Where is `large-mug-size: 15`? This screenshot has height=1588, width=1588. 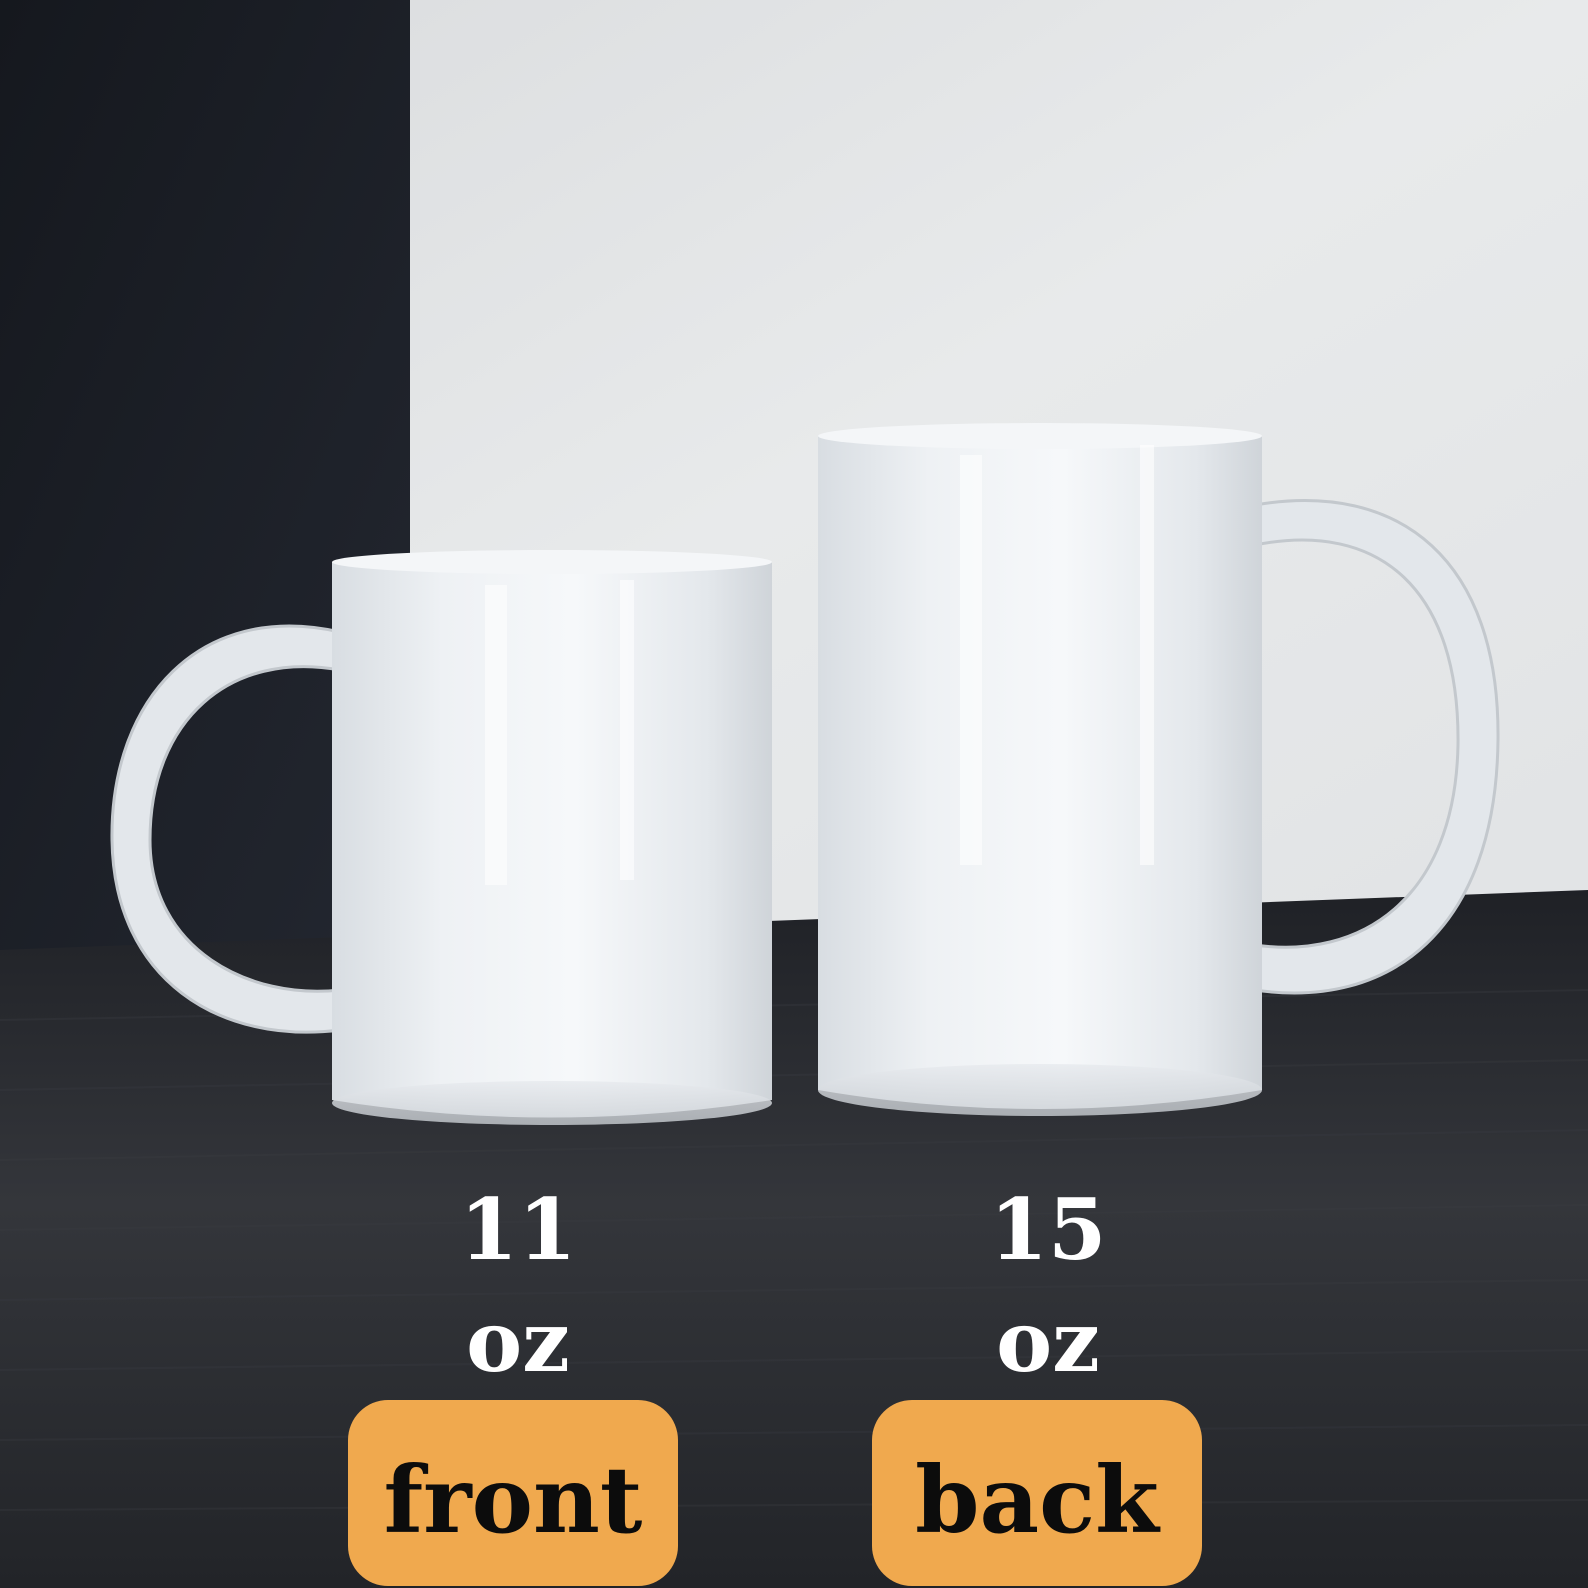 large-mug-size: 15 is located at coordinates (1048, 1229).